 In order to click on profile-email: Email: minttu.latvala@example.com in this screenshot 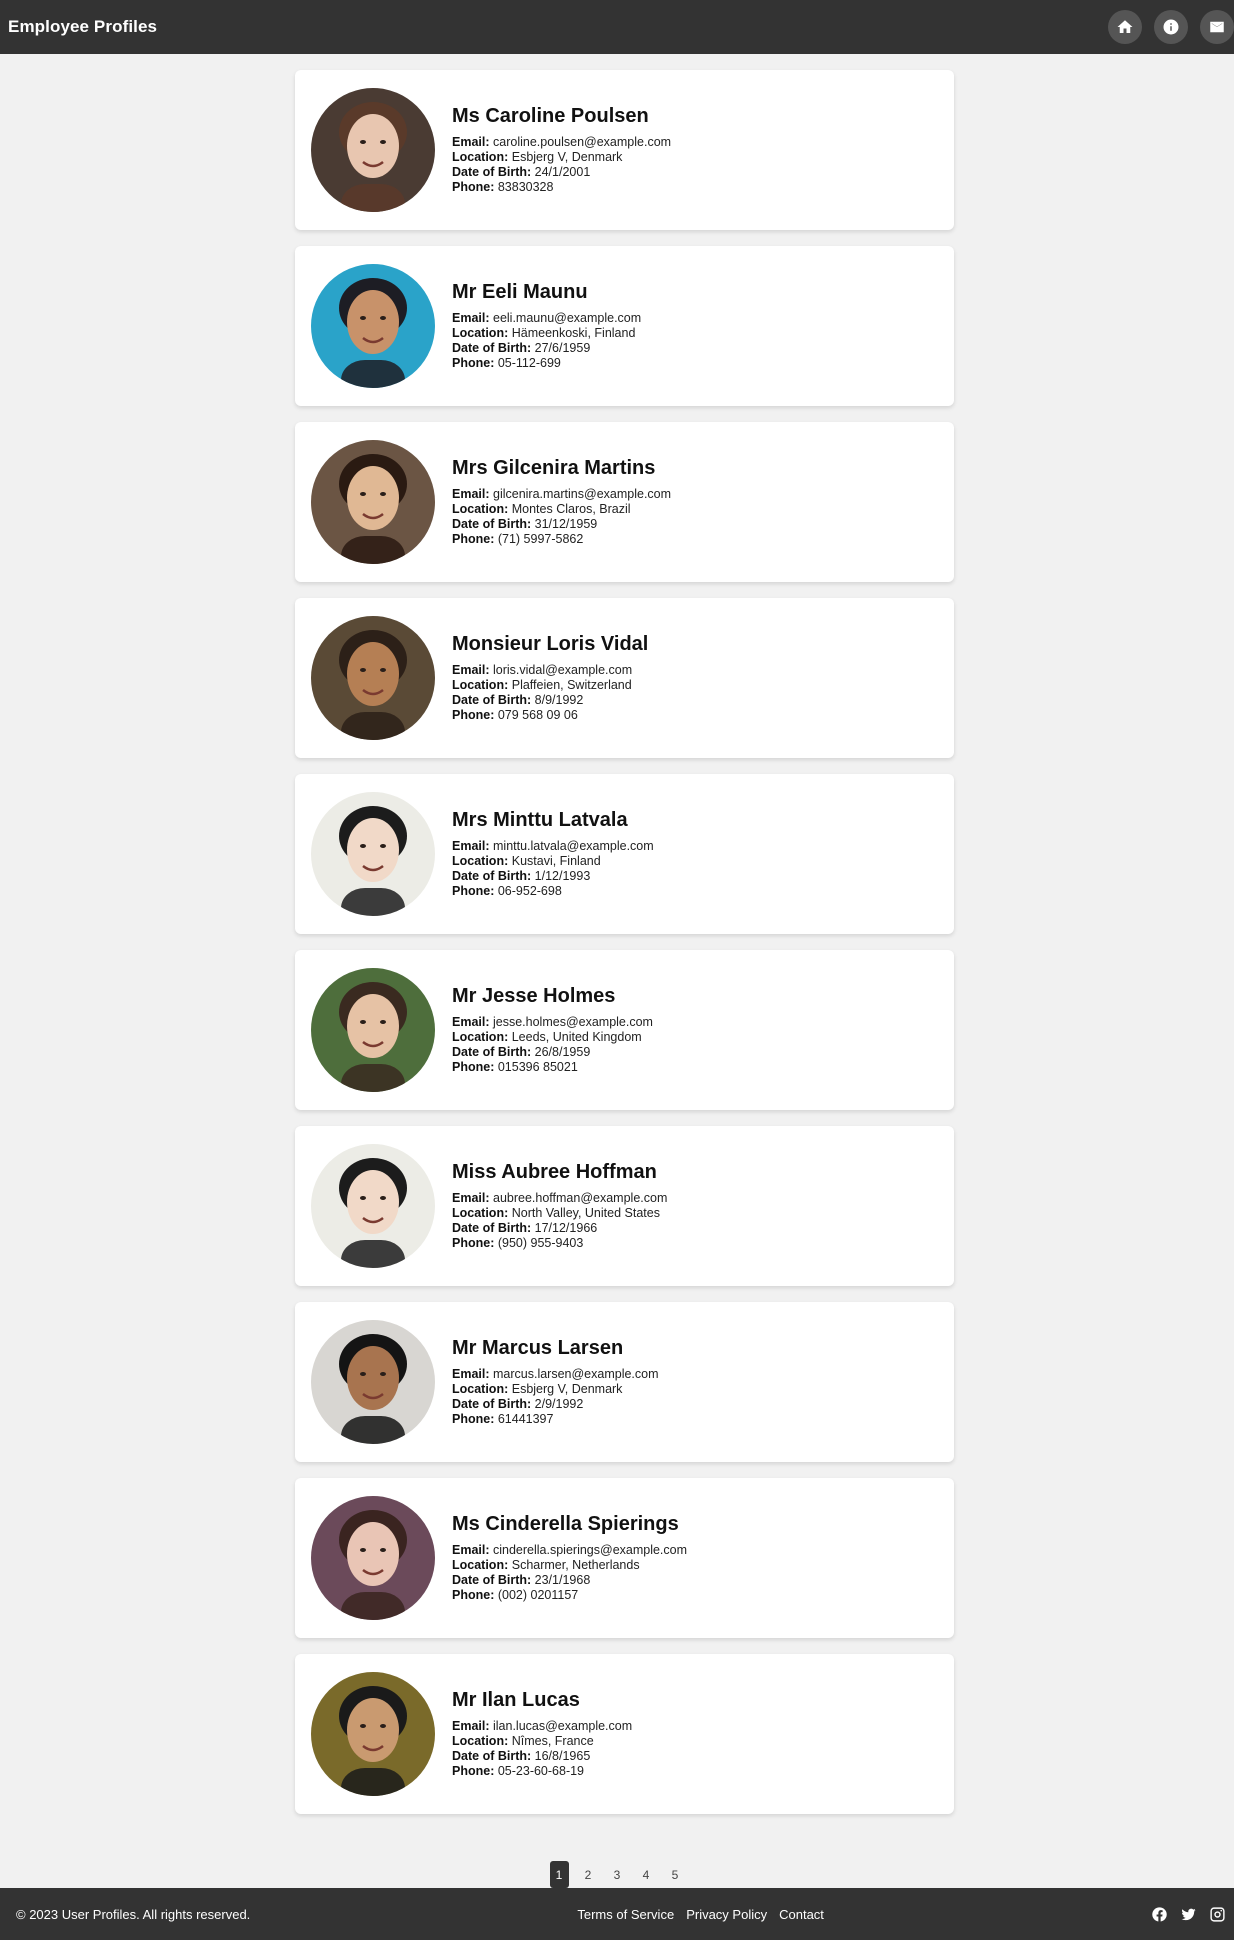, I will do `click(553, 846)`.